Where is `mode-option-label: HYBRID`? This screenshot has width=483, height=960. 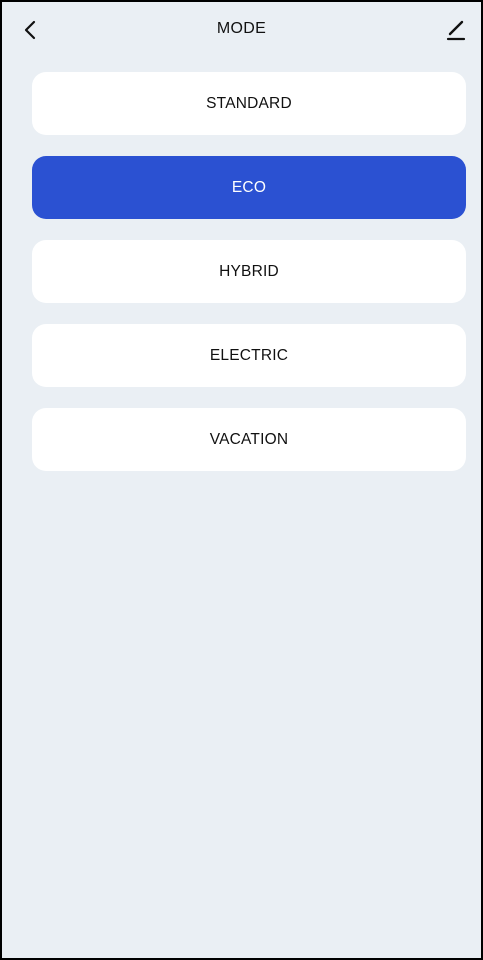
mode-option-label: HYBRID is located at coordinates (249, 271).